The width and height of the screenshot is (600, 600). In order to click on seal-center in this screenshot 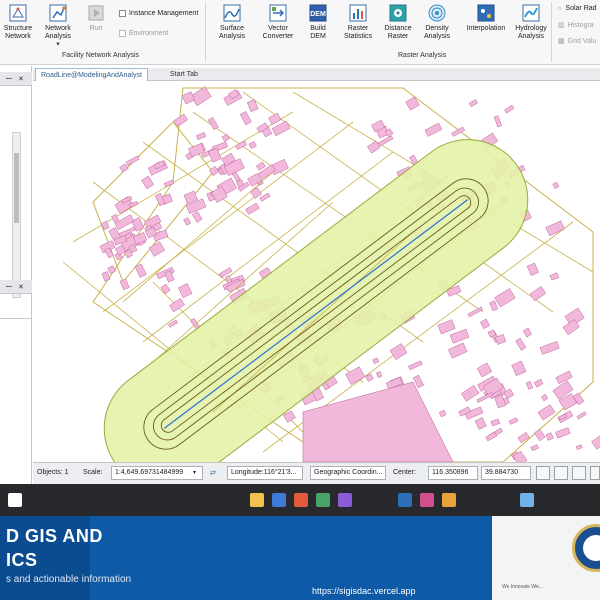, I will do `click(591, 548)`.